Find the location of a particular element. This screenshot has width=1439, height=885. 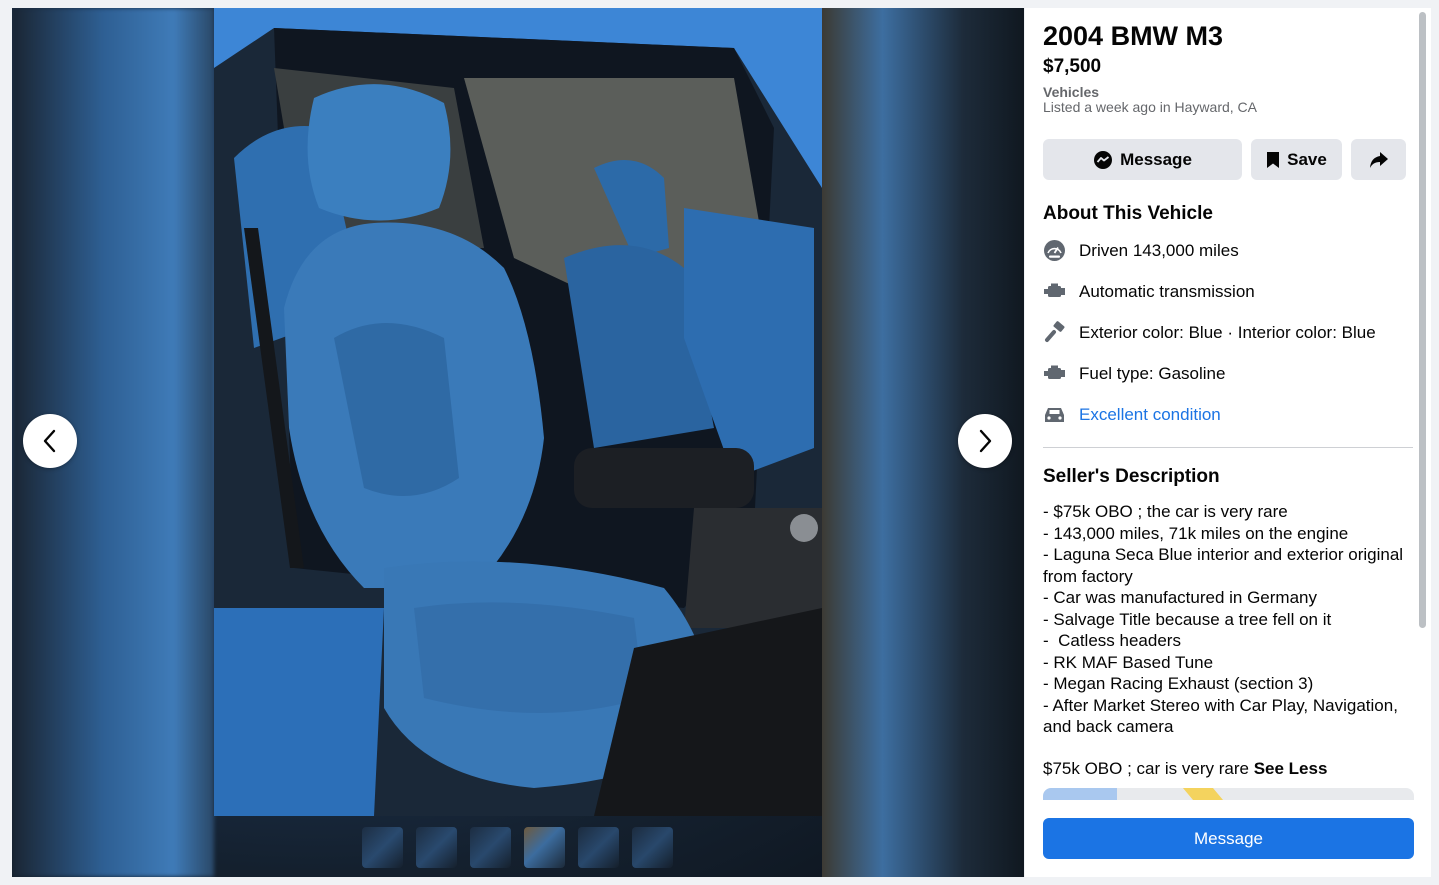

share-button is located at coordinates (1378, 159).